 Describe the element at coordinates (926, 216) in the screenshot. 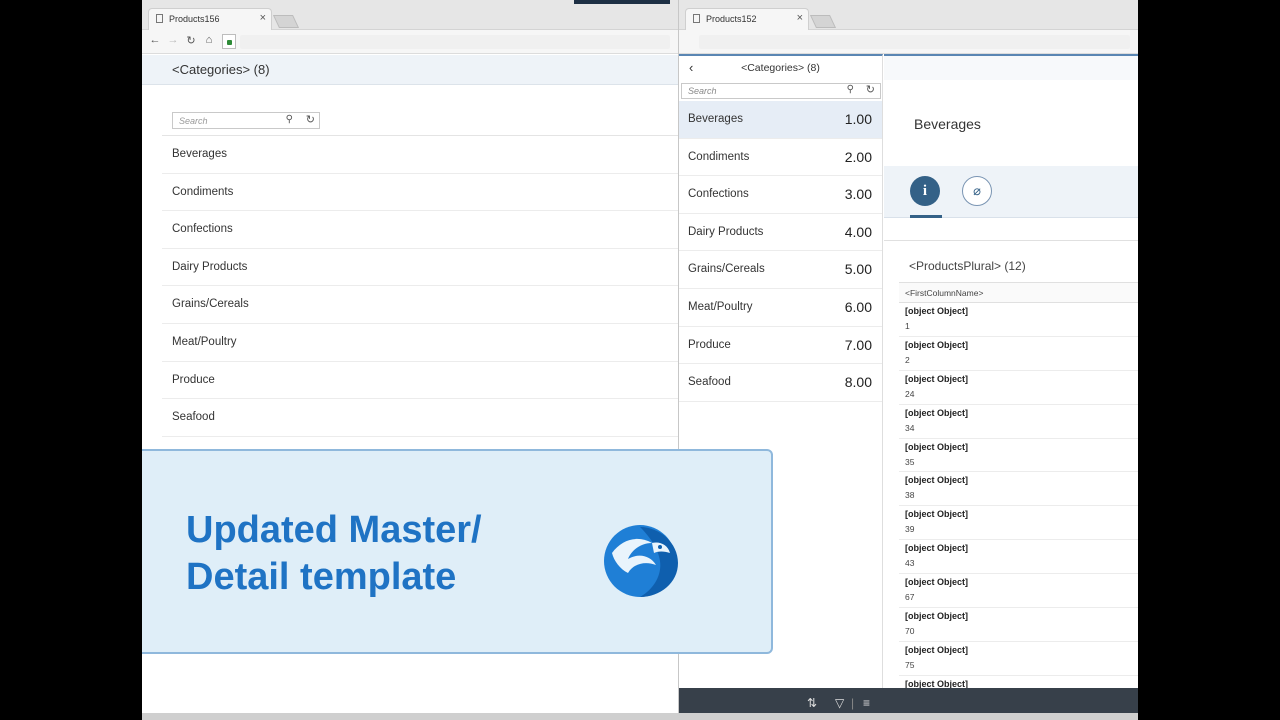

I see `selected-tab-indicator` at that location.